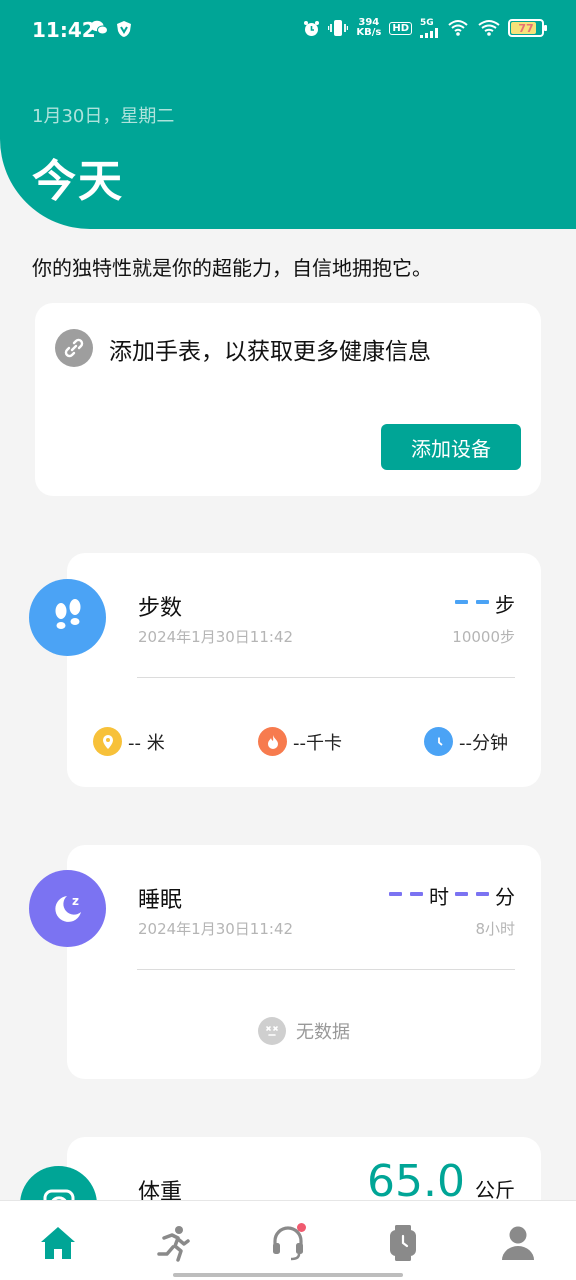 The height and width of the screenshot is (1280, 576). I want to click on net-speed-unit: KB/s, so click(369, 32).